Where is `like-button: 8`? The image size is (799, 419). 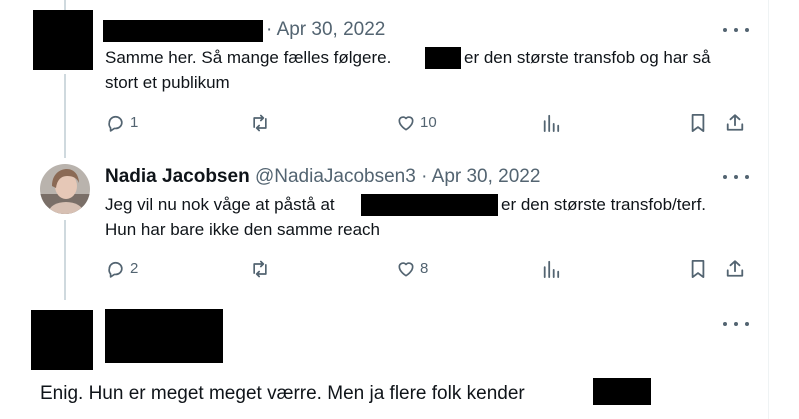
like-button: 8 is located at coordinates (412, 269).